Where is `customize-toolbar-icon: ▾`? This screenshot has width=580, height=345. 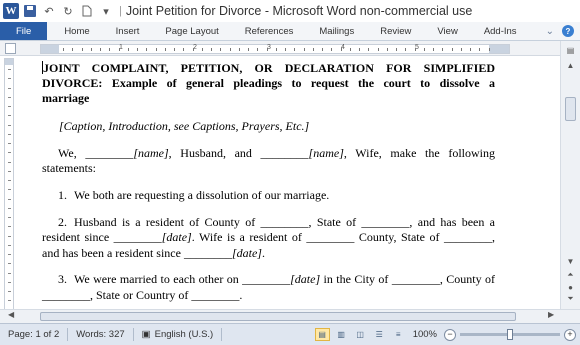
customize-toolbar-icon: ▾ is located at coordinates (106, 11).